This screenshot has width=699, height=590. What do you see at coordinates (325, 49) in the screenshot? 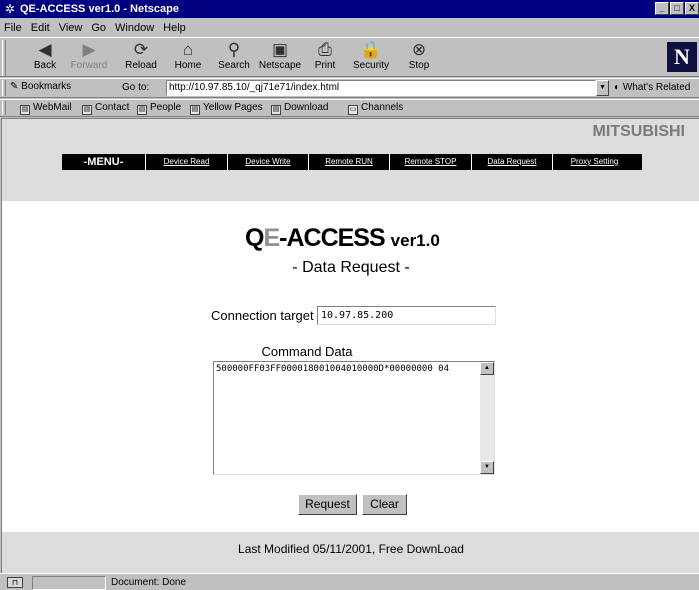
I see `print-icon: ⎙` at bounding box center [325, 49].